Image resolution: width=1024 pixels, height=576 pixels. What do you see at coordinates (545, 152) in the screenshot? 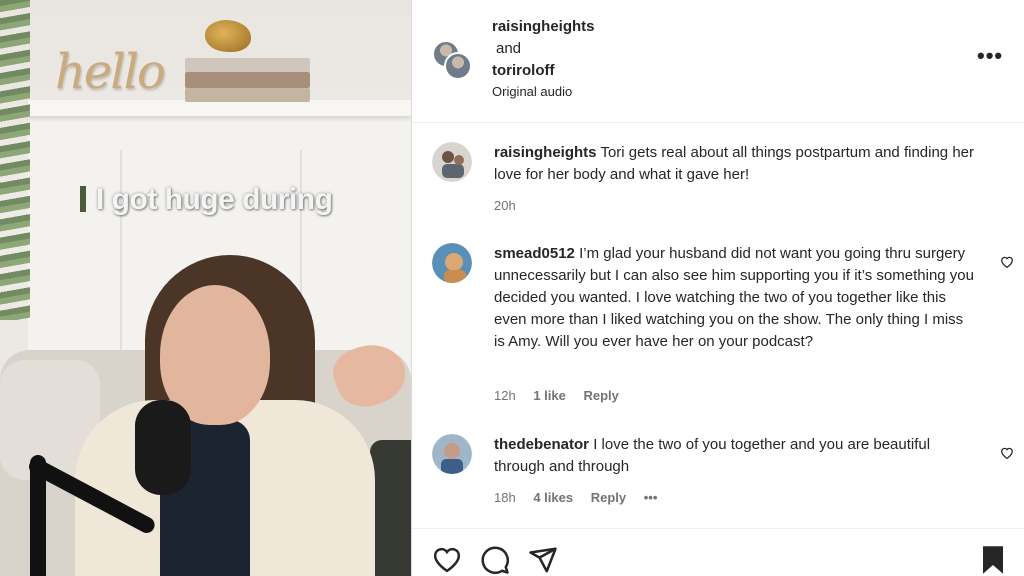
I see `comment-username: raisingheights` at bounding box center [545, 152].